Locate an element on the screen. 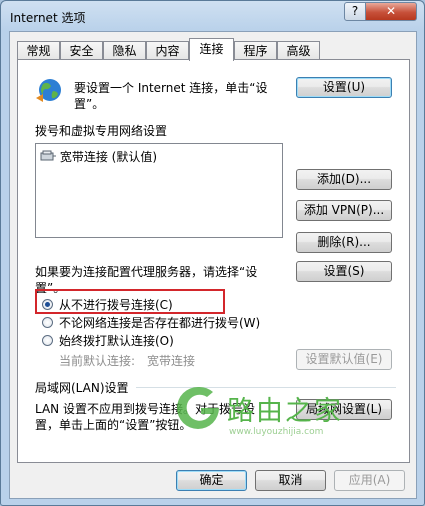 This screenshot has width=425, height=506. radio-dial-whenever is located at coordinates (47, 322).